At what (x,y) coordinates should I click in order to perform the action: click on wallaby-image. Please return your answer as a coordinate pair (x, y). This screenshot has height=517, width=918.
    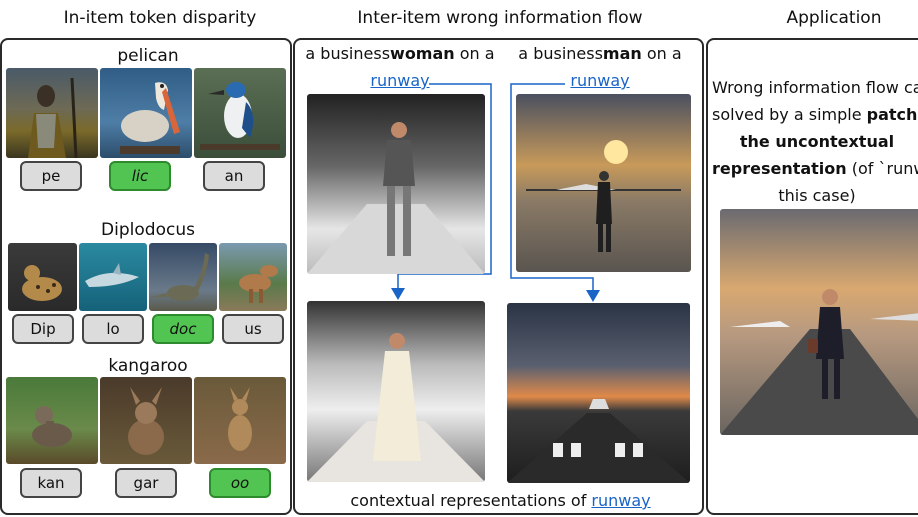
    Looking at the image, I should click on (146, 420).